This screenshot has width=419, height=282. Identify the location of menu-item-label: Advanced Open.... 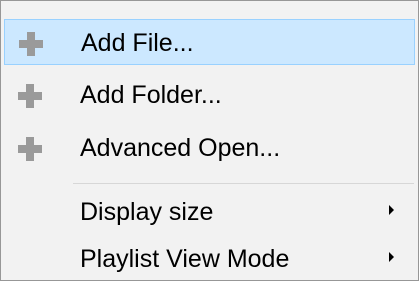
(180, 148).